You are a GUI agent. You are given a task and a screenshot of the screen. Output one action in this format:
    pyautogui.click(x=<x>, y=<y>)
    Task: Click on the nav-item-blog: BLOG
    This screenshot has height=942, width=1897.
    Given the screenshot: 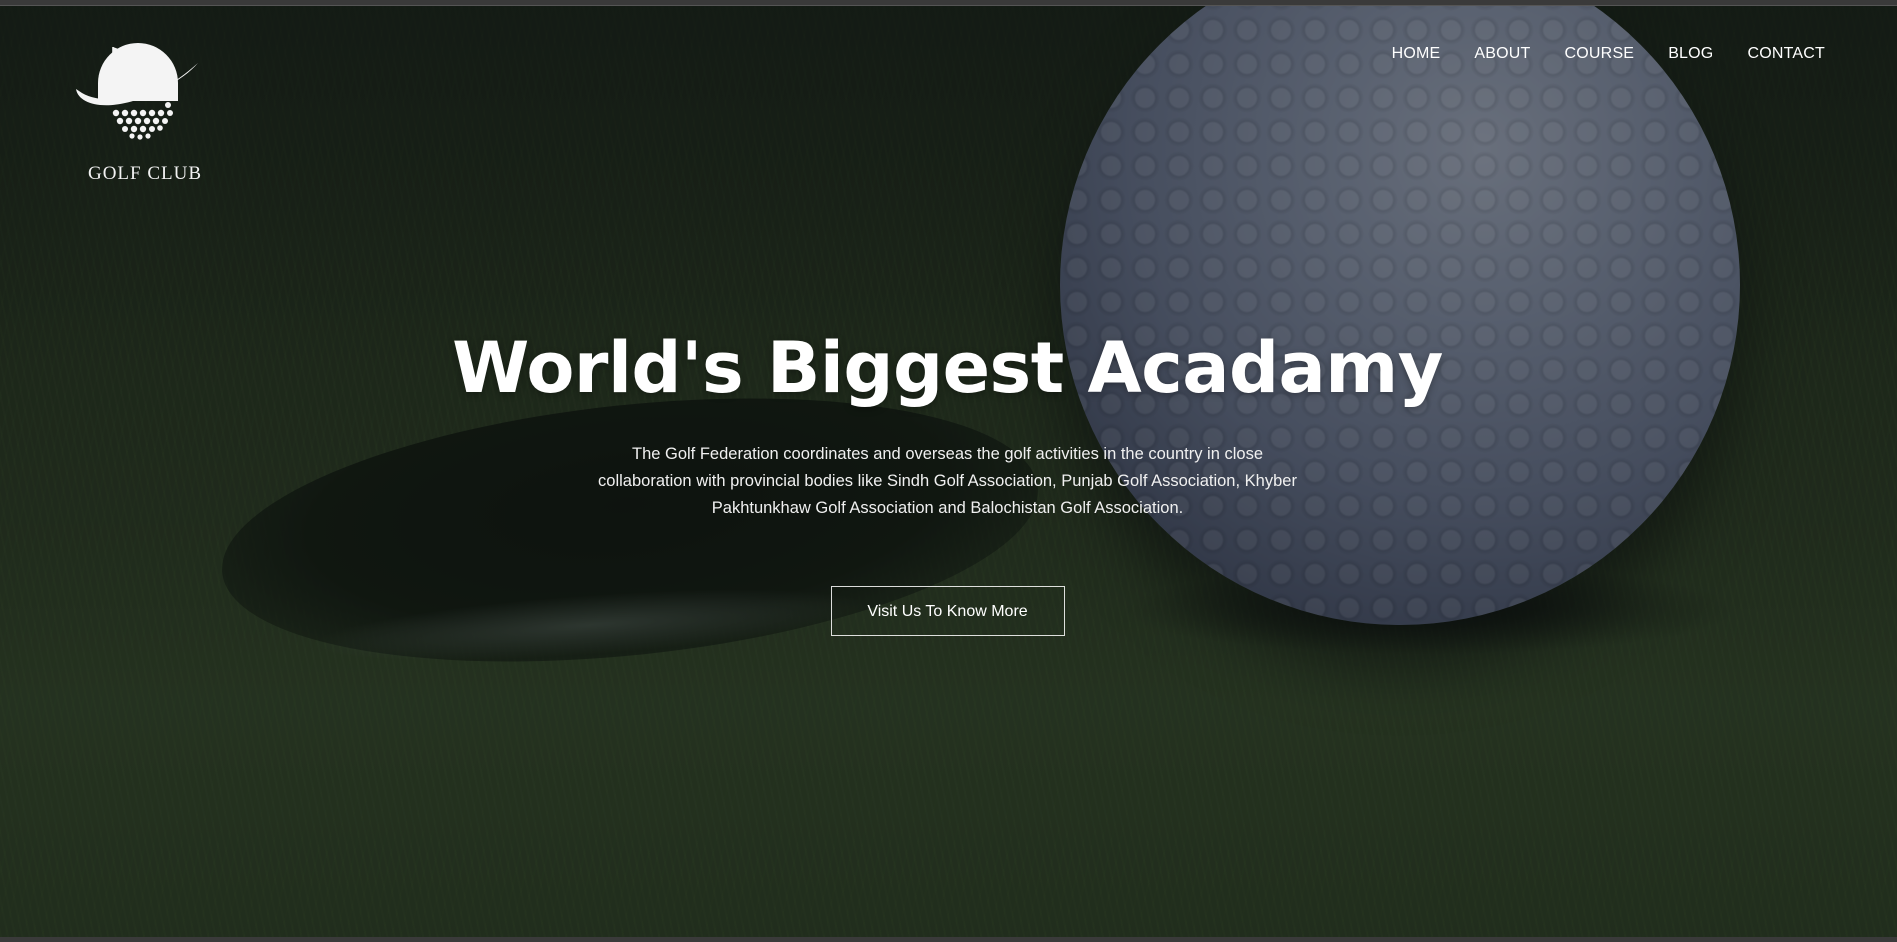 What is the action you would take?
    pyautogui.click(x=1690, y=54)
    